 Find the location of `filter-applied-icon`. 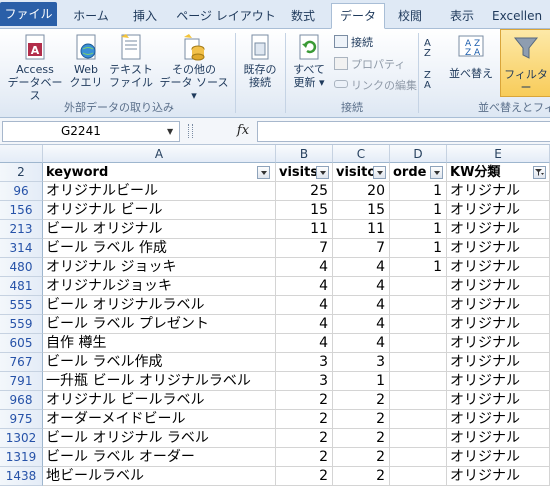

filter-applied-icon is located at coordinates (539, 172).